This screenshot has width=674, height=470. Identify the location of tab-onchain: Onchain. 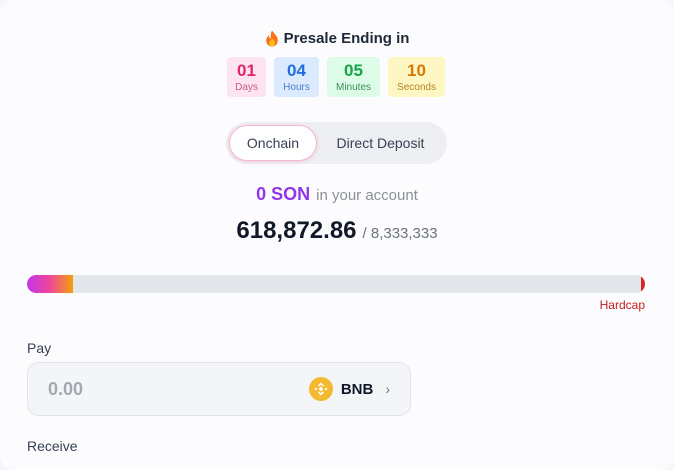
(273, 143).